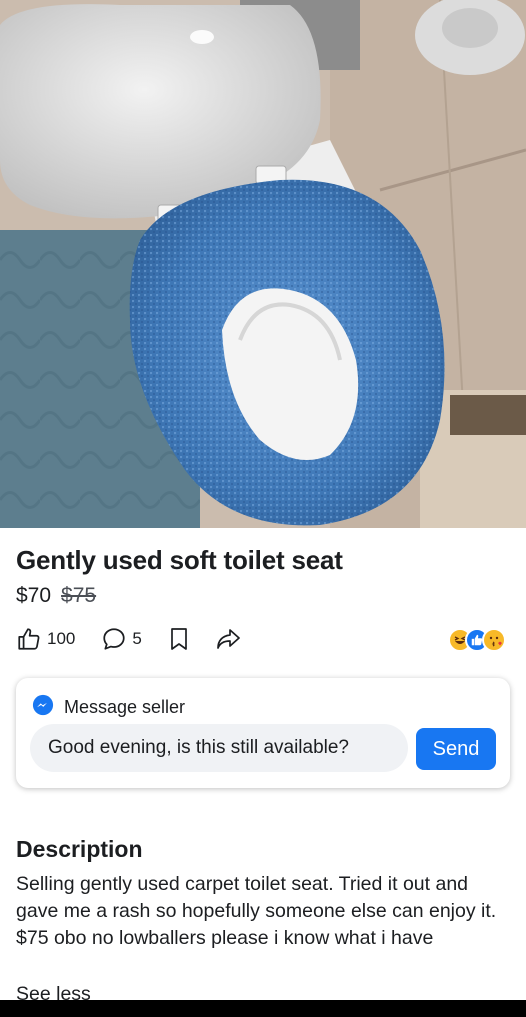 This screenshot has height=1017, width=526. What do you see at coordinates (45, 639) in the screenshot?
I see `like-button: 100` at bounding box center [45, 639].